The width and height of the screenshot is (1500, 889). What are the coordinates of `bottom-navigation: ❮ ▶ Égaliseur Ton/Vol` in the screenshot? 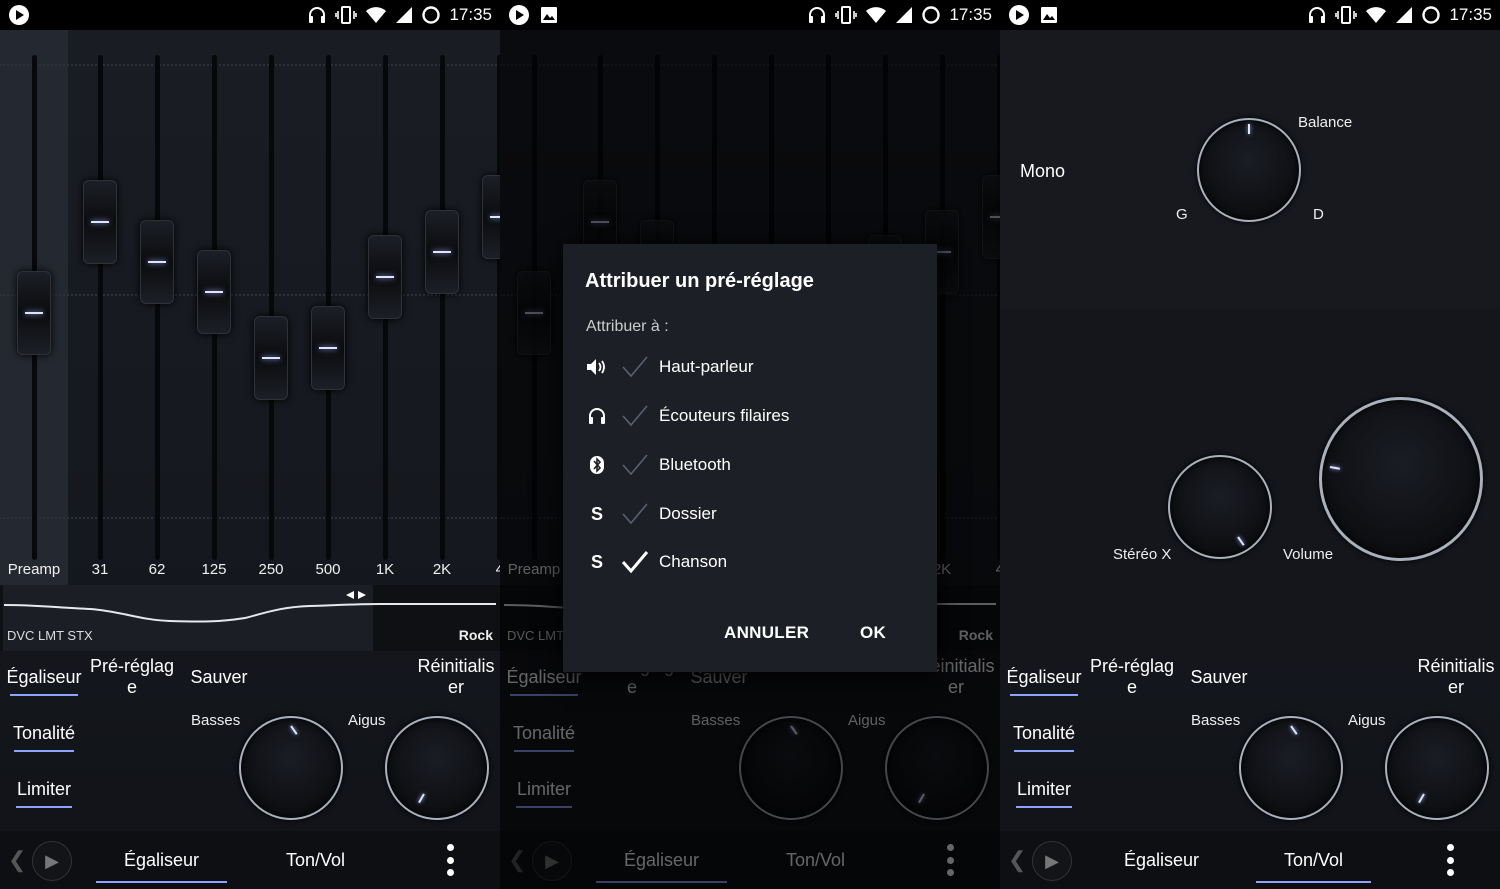 It's located at (250, 860).